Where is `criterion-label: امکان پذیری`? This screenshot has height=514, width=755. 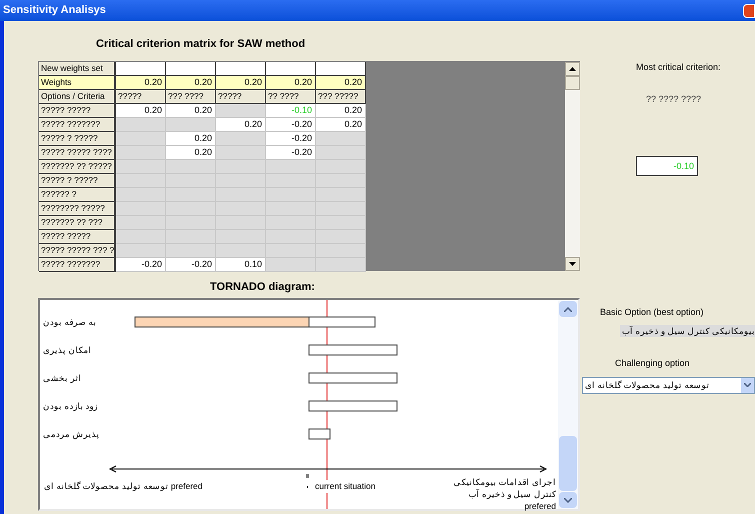
criterion-label: امکان پذیری is located at coordinates (67, 350).